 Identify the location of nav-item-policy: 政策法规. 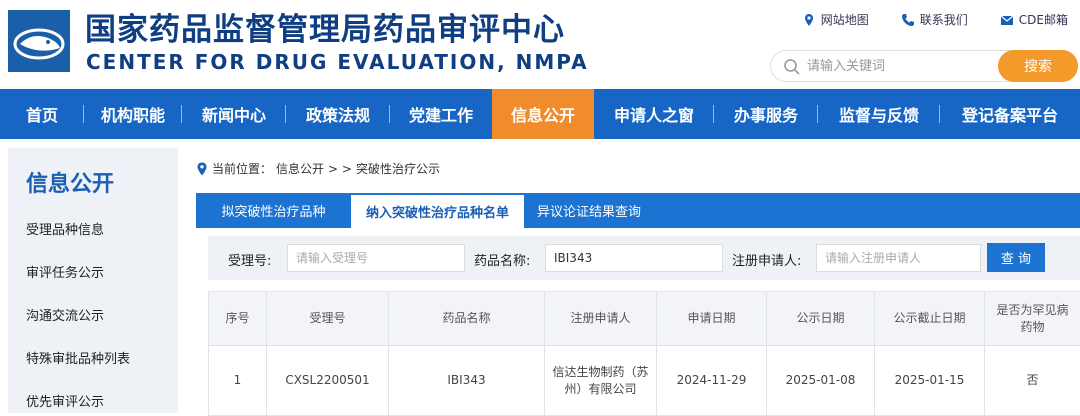
(338, 114).